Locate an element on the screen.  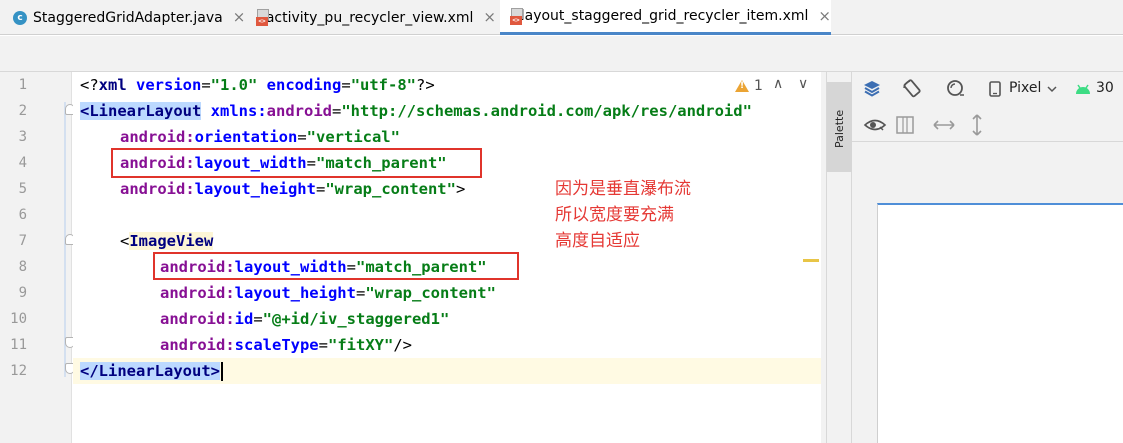
warning-indicator: 1 is located at coordinates (749, 86).